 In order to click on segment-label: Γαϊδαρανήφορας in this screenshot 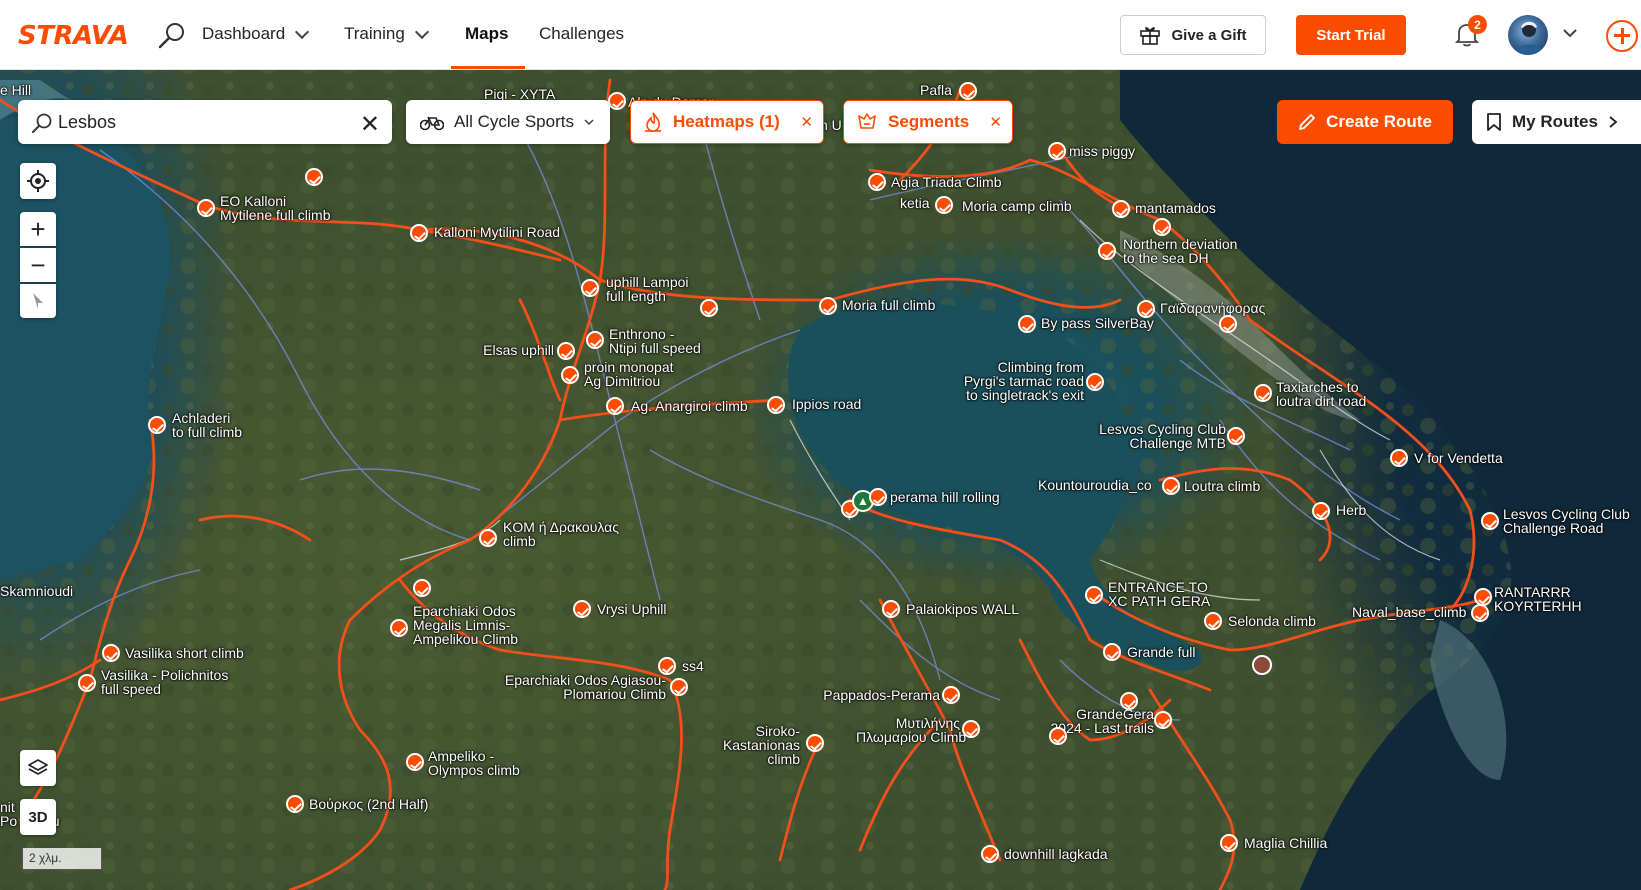, I will do `click(1212, 308)`.